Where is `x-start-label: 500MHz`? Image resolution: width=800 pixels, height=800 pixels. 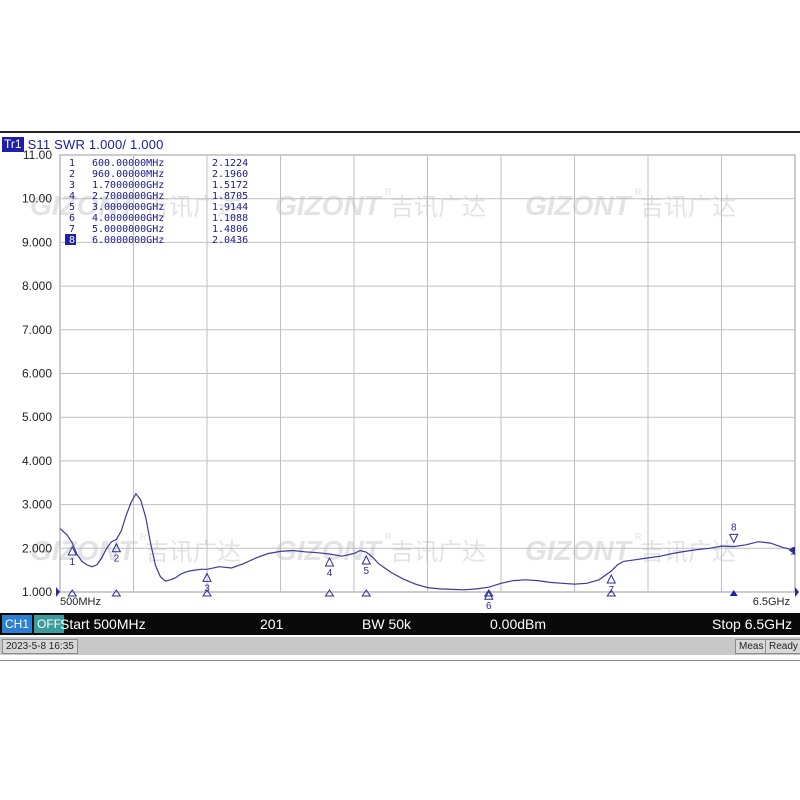
x-start-label: 500MHz is located at coordinates (80, 602).